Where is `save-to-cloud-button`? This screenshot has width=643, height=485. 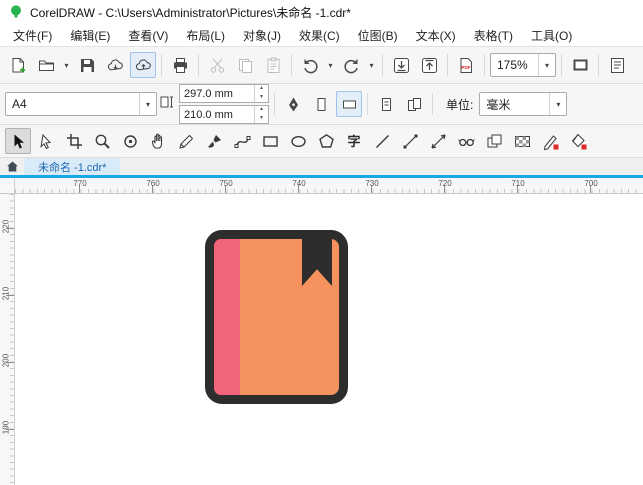 save-to-cloud-button is located at coordinates (143, 65).